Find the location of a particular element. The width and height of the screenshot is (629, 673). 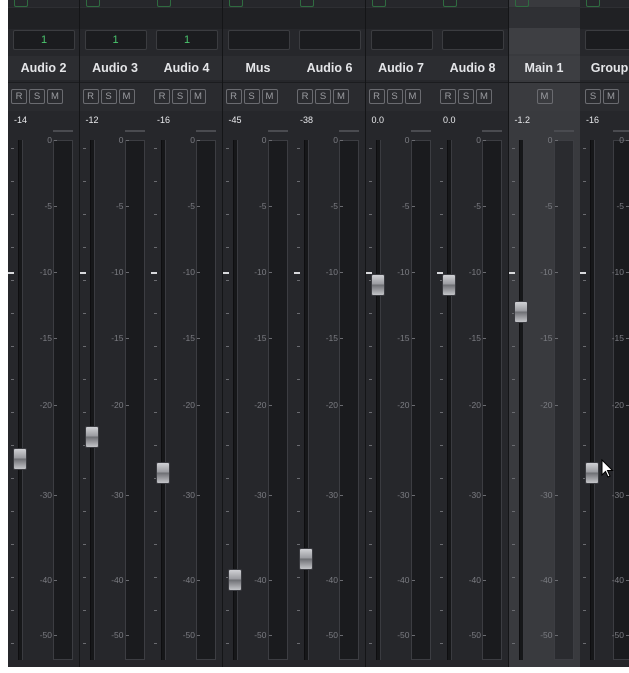

volume-readout: 0.0 is located at coordinates (378, 120).